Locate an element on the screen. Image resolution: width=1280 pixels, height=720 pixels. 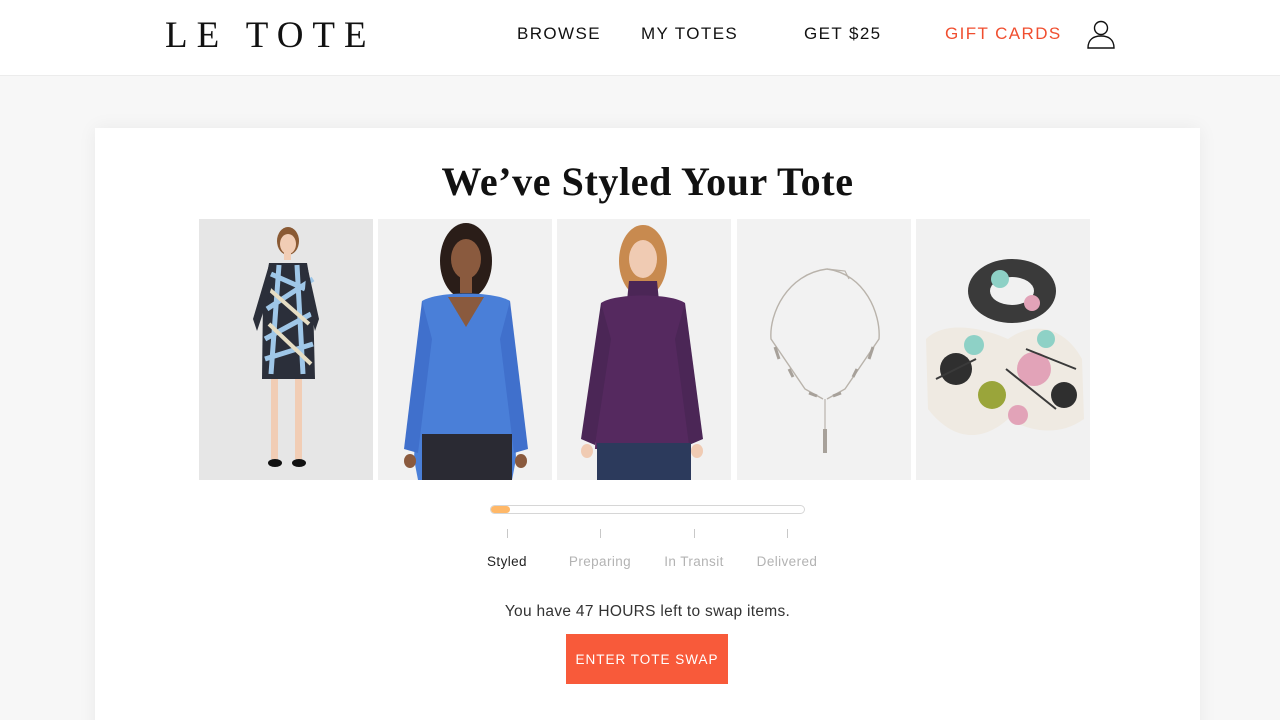
swap-time-message: You have 47 HOURS left to swap items. is located at coordinates (647, 611).